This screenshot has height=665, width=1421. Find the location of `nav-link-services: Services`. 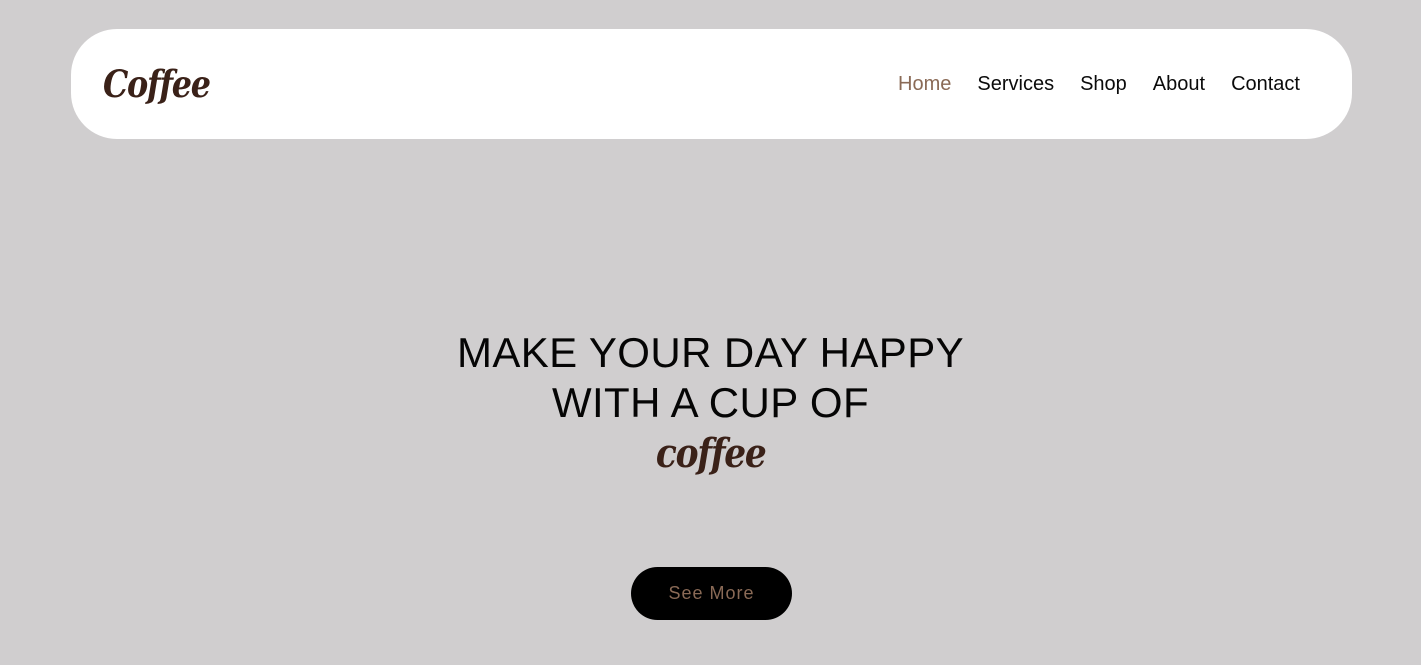

nav-link-services: Services is located at coordinates (1015, 84).